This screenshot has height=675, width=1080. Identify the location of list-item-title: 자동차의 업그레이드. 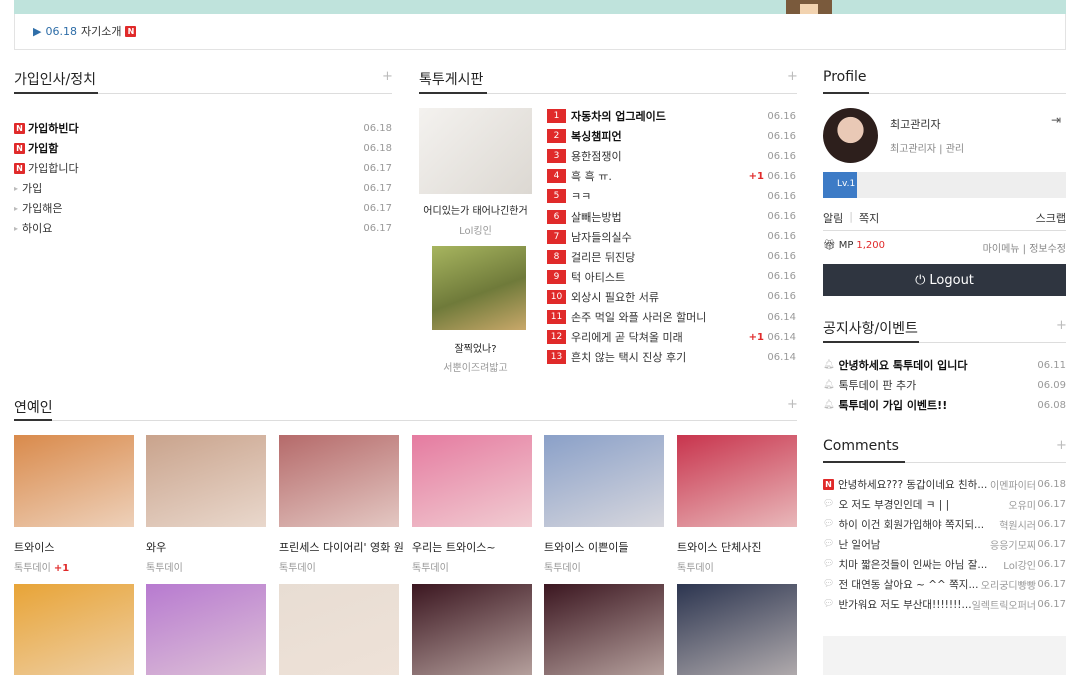
(618, 116).